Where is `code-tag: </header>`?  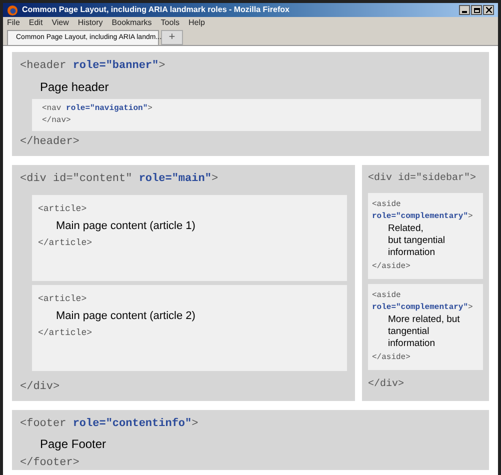 code-tag: </header> is located at coordinates (50, 142).